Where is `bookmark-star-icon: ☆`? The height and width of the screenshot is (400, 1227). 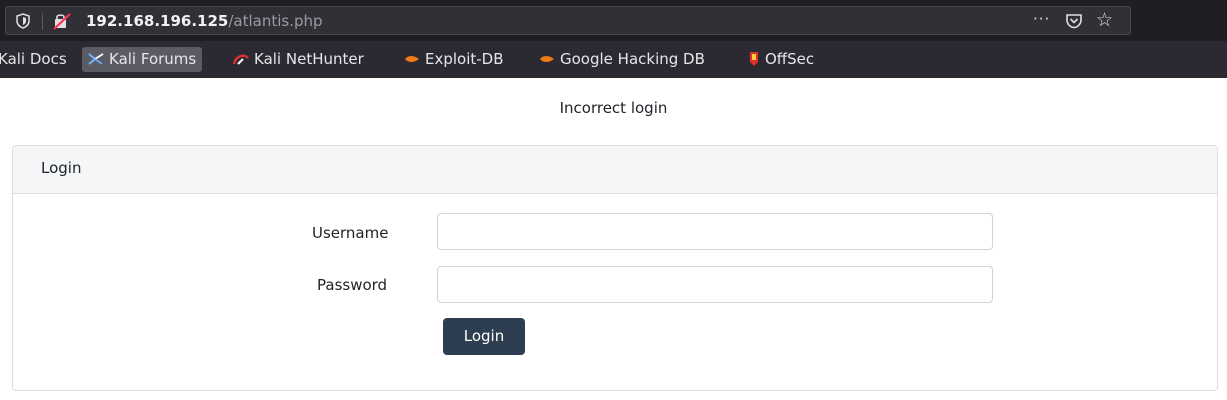
bookmark-star-icon: ☆ is located at coordinates (1104, 20).